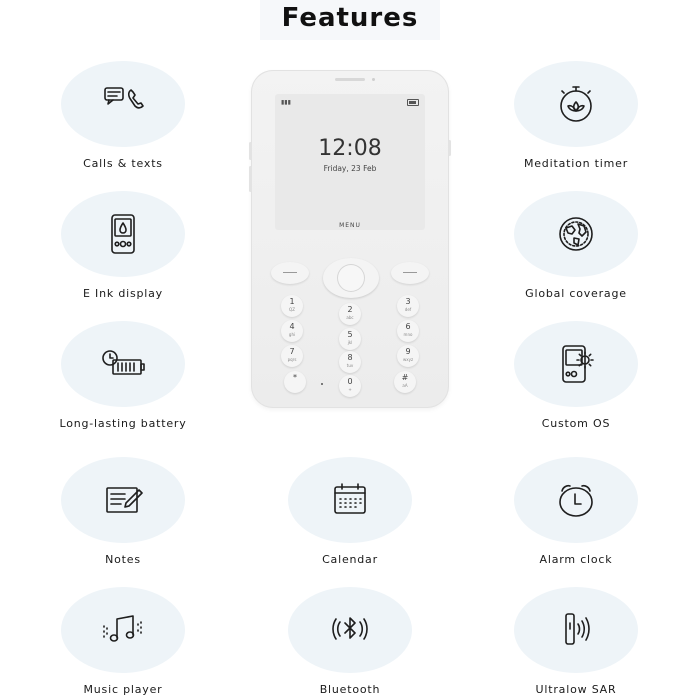 The height and width of the screenshot is (700, 700). I want to click on key-2: 2 abc, so click(350, 314).